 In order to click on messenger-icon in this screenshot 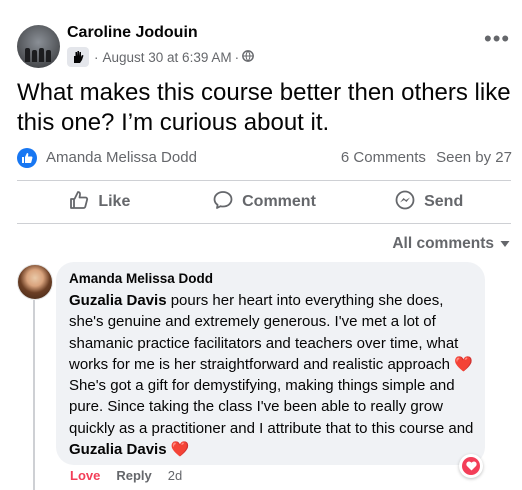, I will do `click(405, 202)`.